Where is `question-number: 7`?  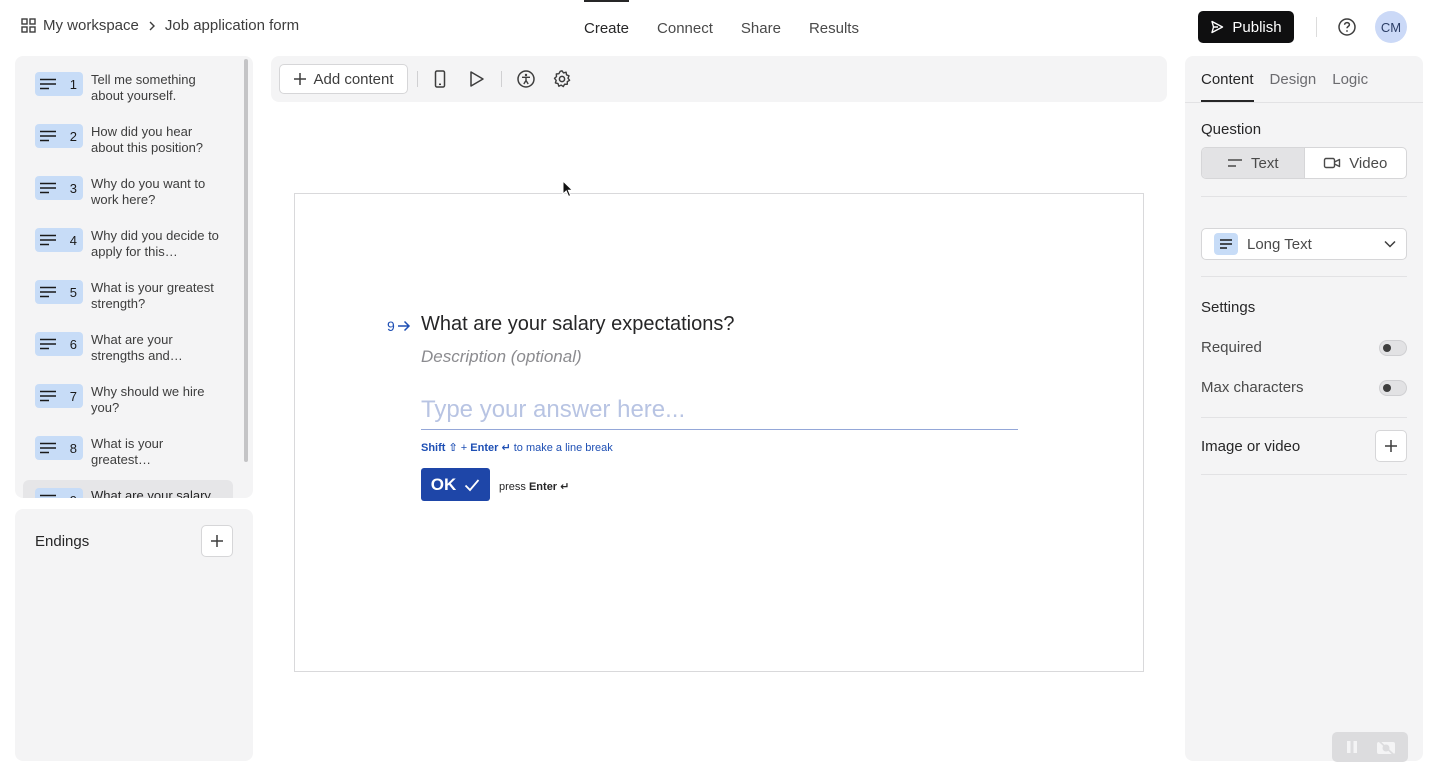
question-number: 7 is located at coordinates (73, 396).